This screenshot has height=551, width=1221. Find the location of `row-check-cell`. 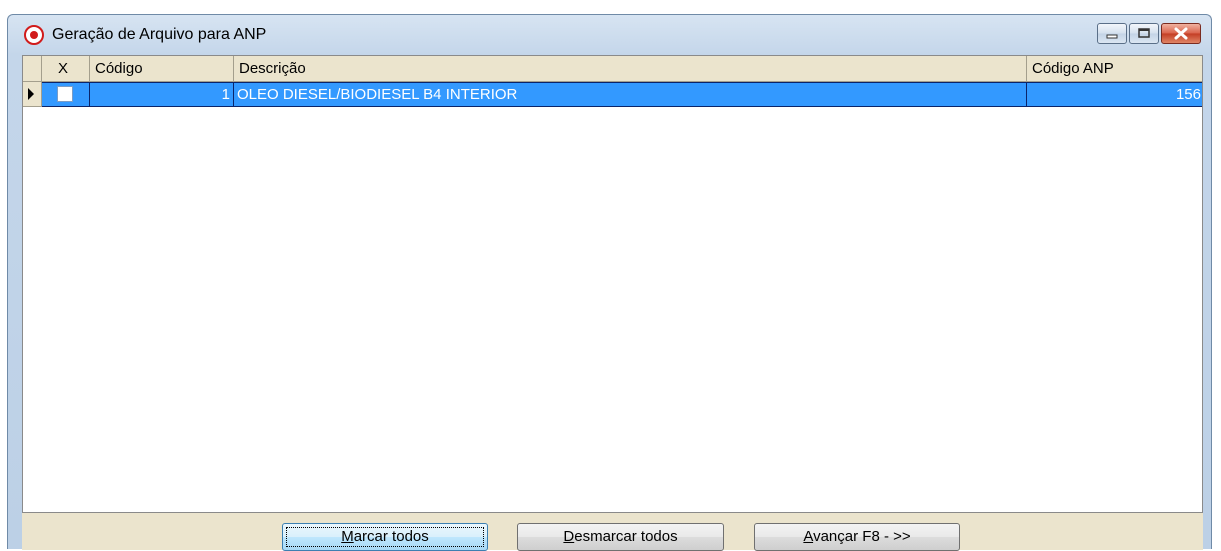

row-check-cell is located at coordinates (66, 94).